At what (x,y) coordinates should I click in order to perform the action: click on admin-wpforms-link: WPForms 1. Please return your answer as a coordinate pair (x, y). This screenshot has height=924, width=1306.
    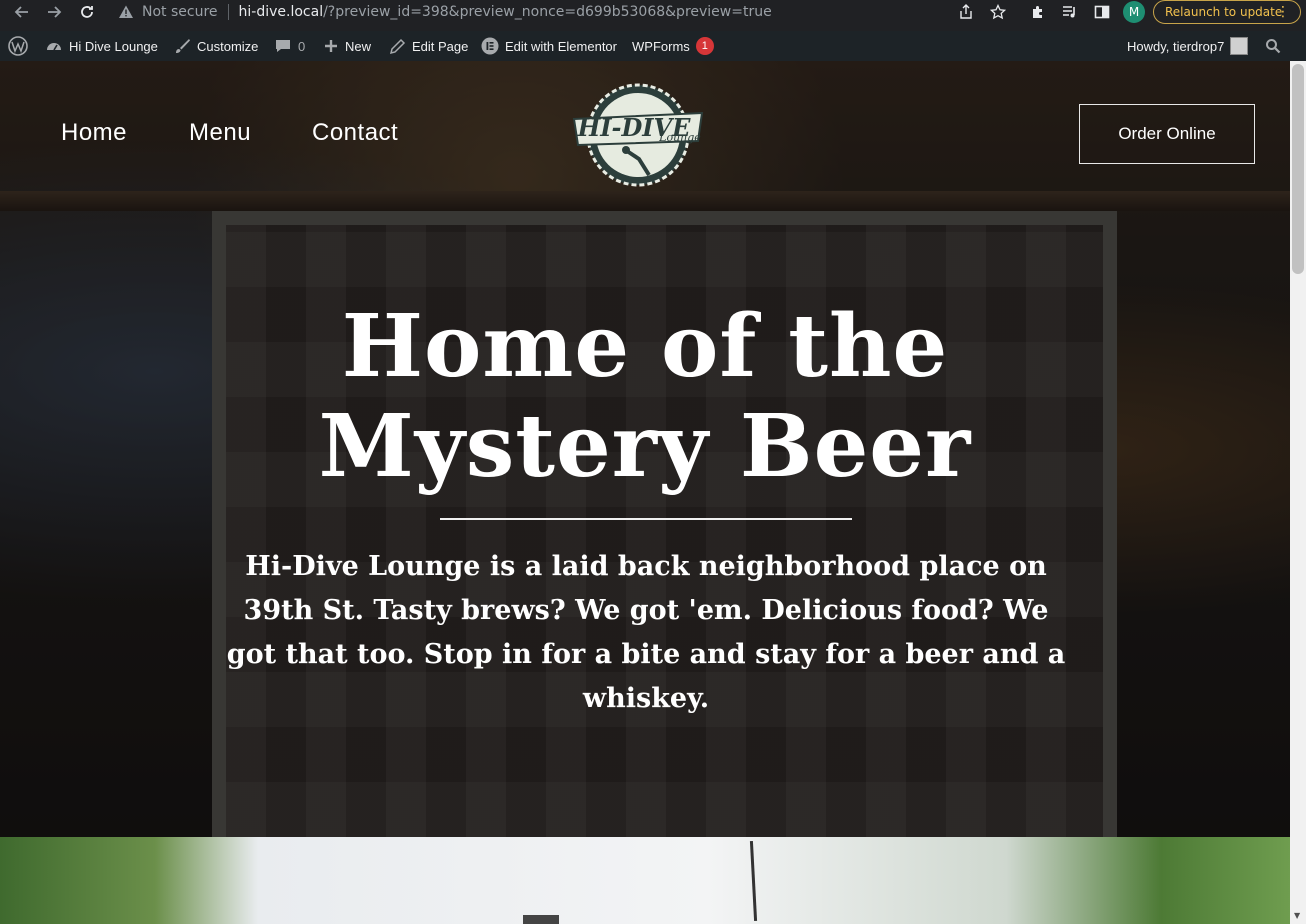
    Looking at the image, I should click on (673, 46).